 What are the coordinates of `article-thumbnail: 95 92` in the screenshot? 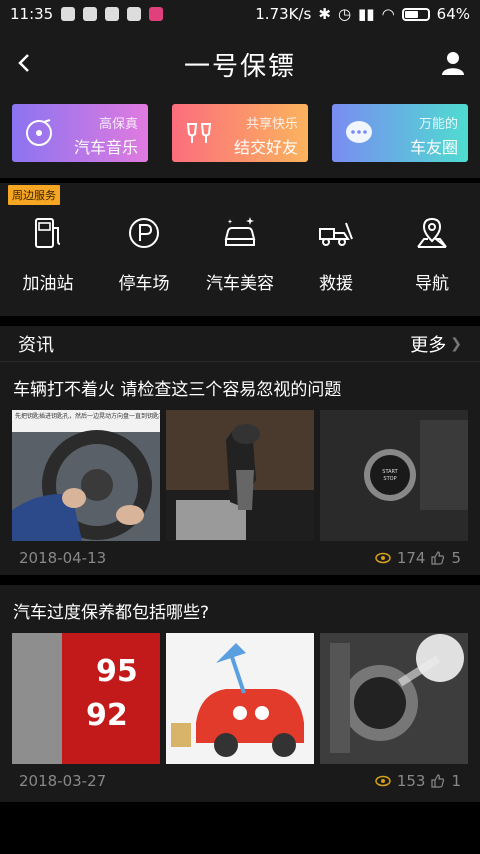 It's located at (86, 698).